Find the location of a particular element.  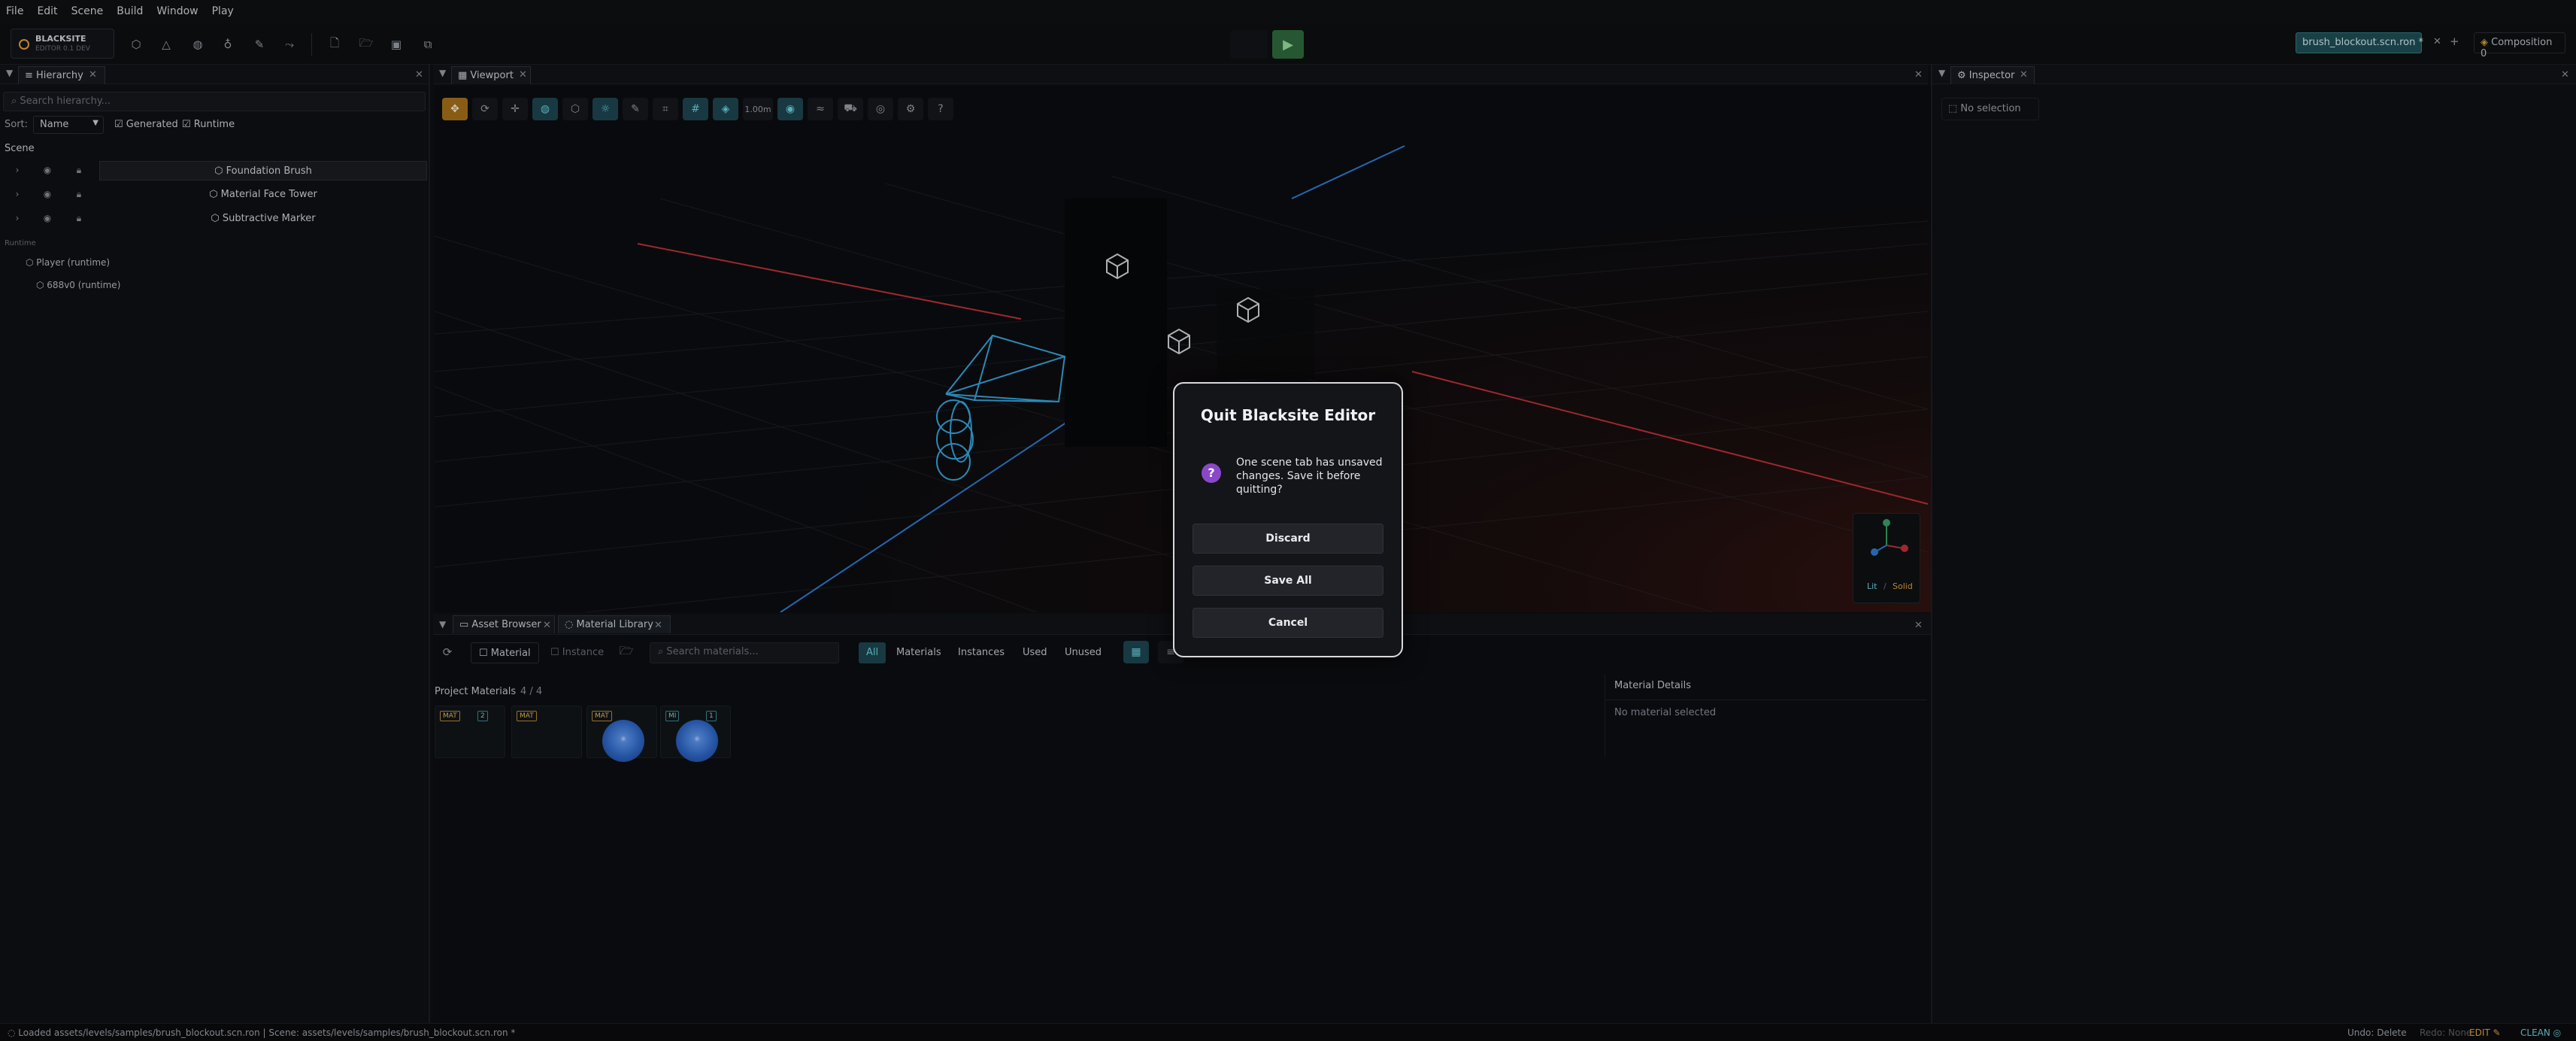

discard-button: Discard is located at coordinates (1288, 539).